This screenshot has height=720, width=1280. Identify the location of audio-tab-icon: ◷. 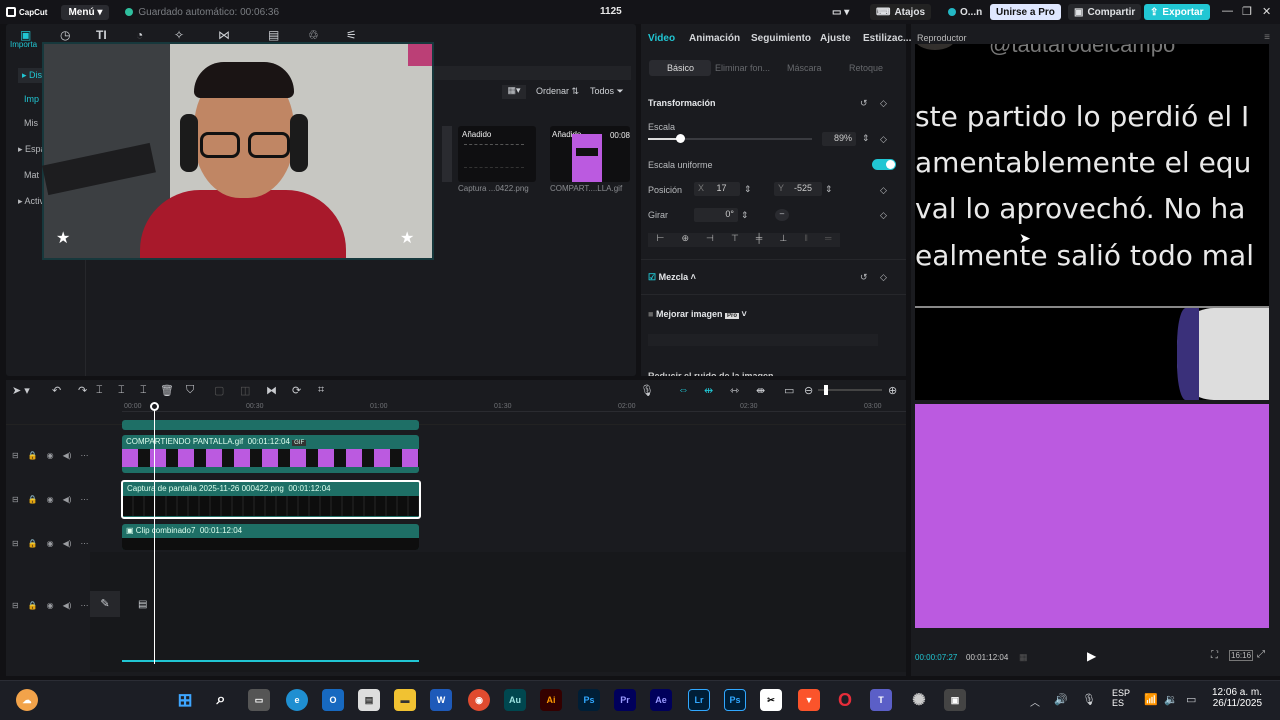
(65, 35).